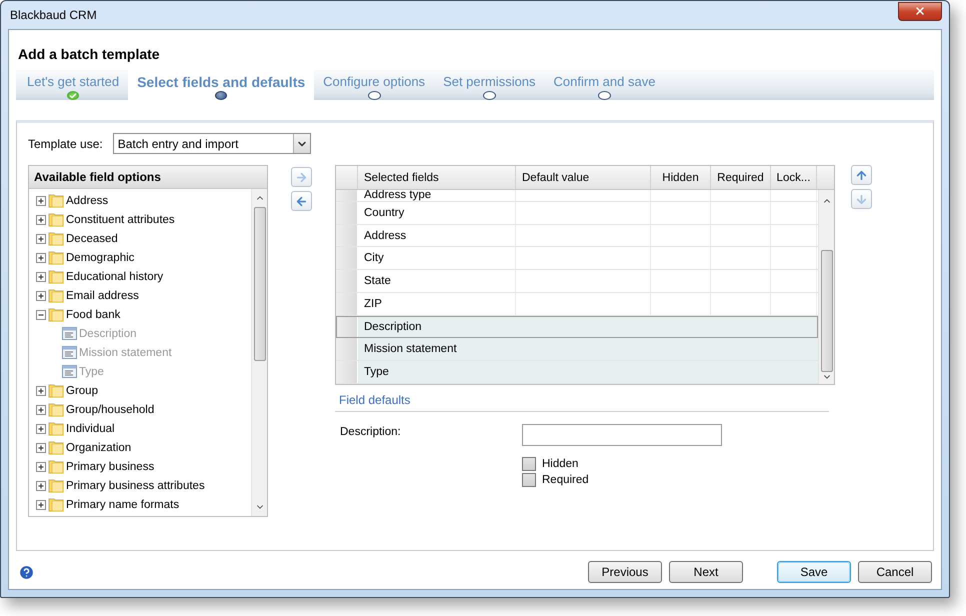 The image size is (966, 616). Describe the element at coordinates (90, 428) in the screenshot. I see `tree-item: Individual` at that location.